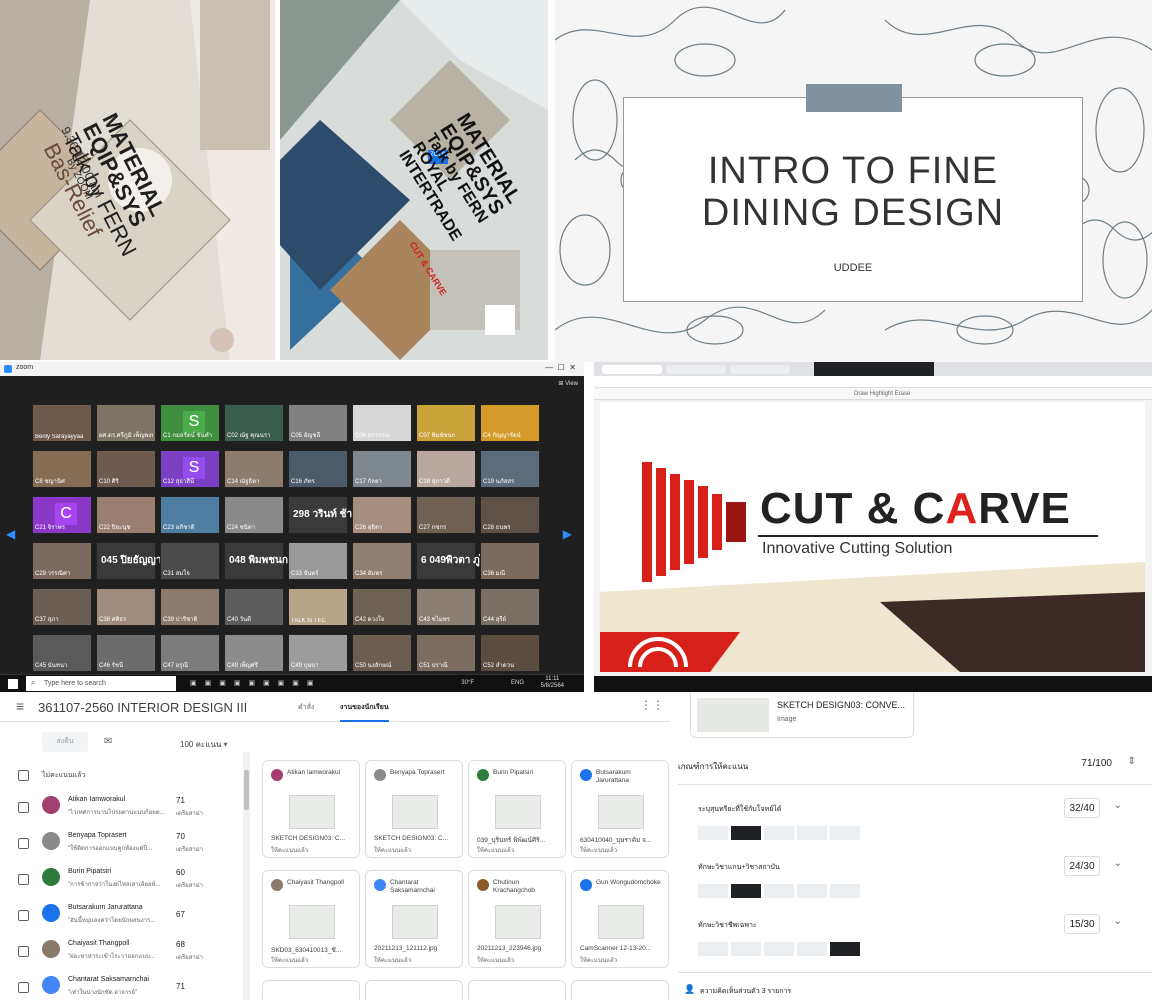 This screenshot has width=1152, height=1000. I want to click on gallery-next-icon: ▶, so click(567, 534).